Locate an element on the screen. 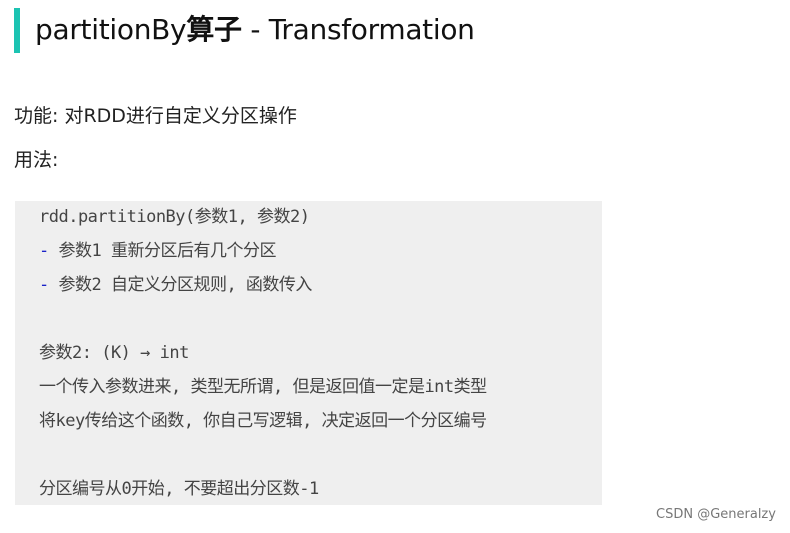 Image resolution: width=790 pixels, height=533 pixels. code-line: 一个传入参数进来, 类型无所谓, 但是返回值一定是int类型 is located at coordinates (263, 387).